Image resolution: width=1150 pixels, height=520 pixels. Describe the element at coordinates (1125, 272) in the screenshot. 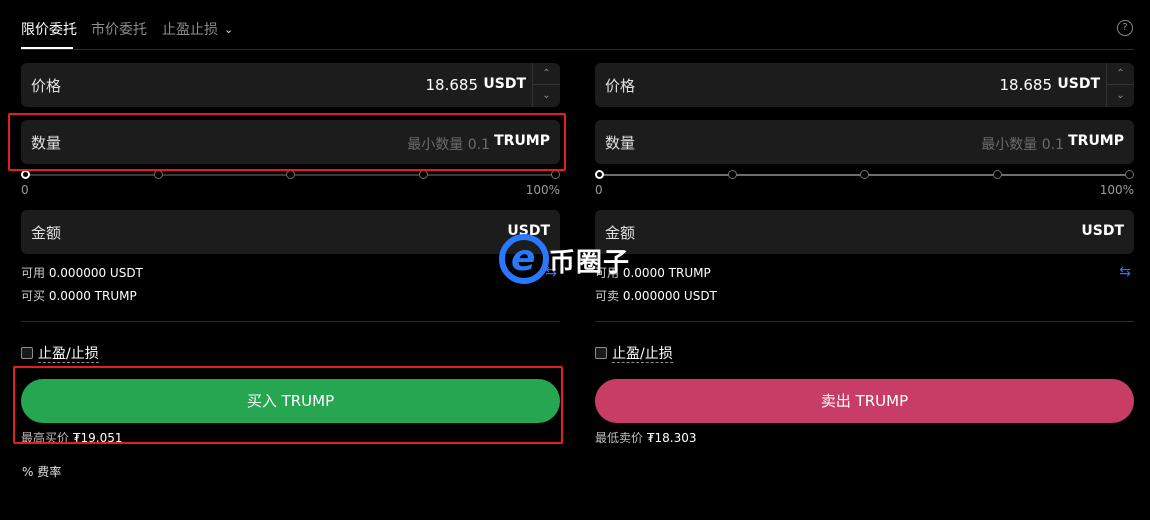

I see `swap-icon: ⇆` at that location.